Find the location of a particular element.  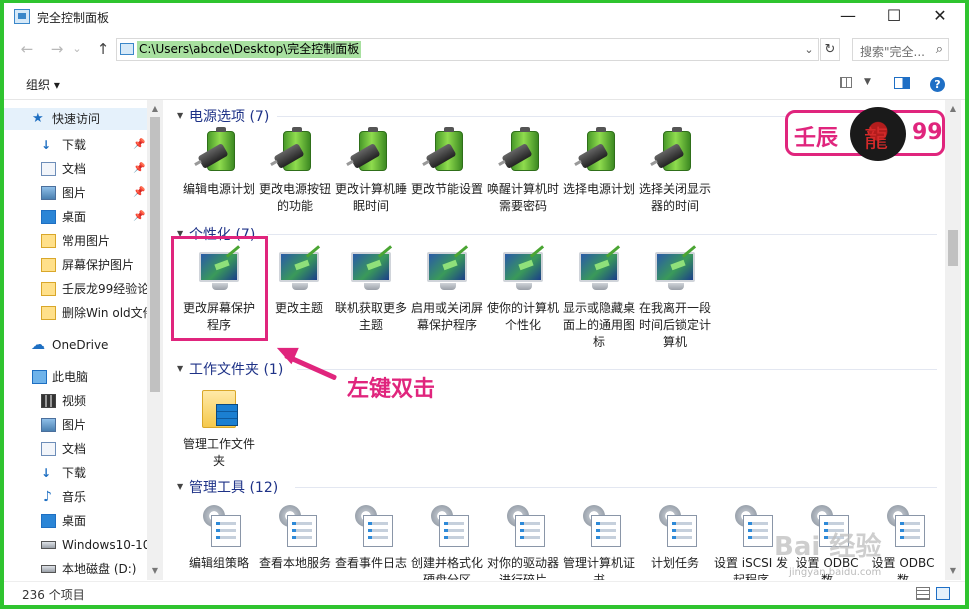

recent-locations-dropdown: ⌄ is located at coordinates (77, 49).